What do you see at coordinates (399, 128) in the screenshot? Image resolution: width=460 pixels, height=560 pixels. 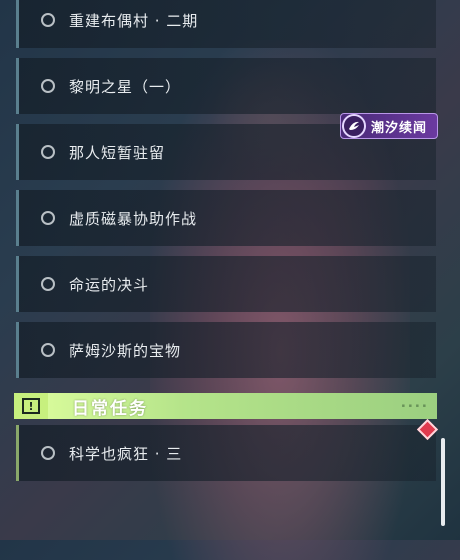 I see `badge-label: 潮汐续闻` at bounding box center [399, 128].